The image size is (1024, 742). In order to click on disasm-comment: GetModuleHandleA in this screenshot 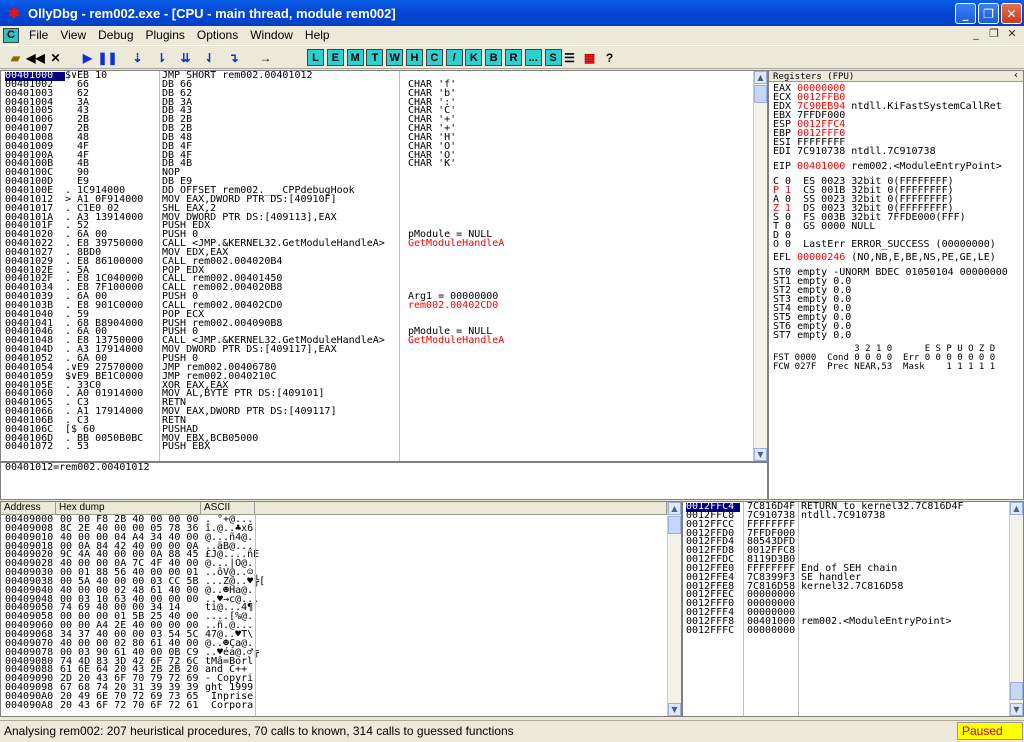, I will do `click(573, 341)`.